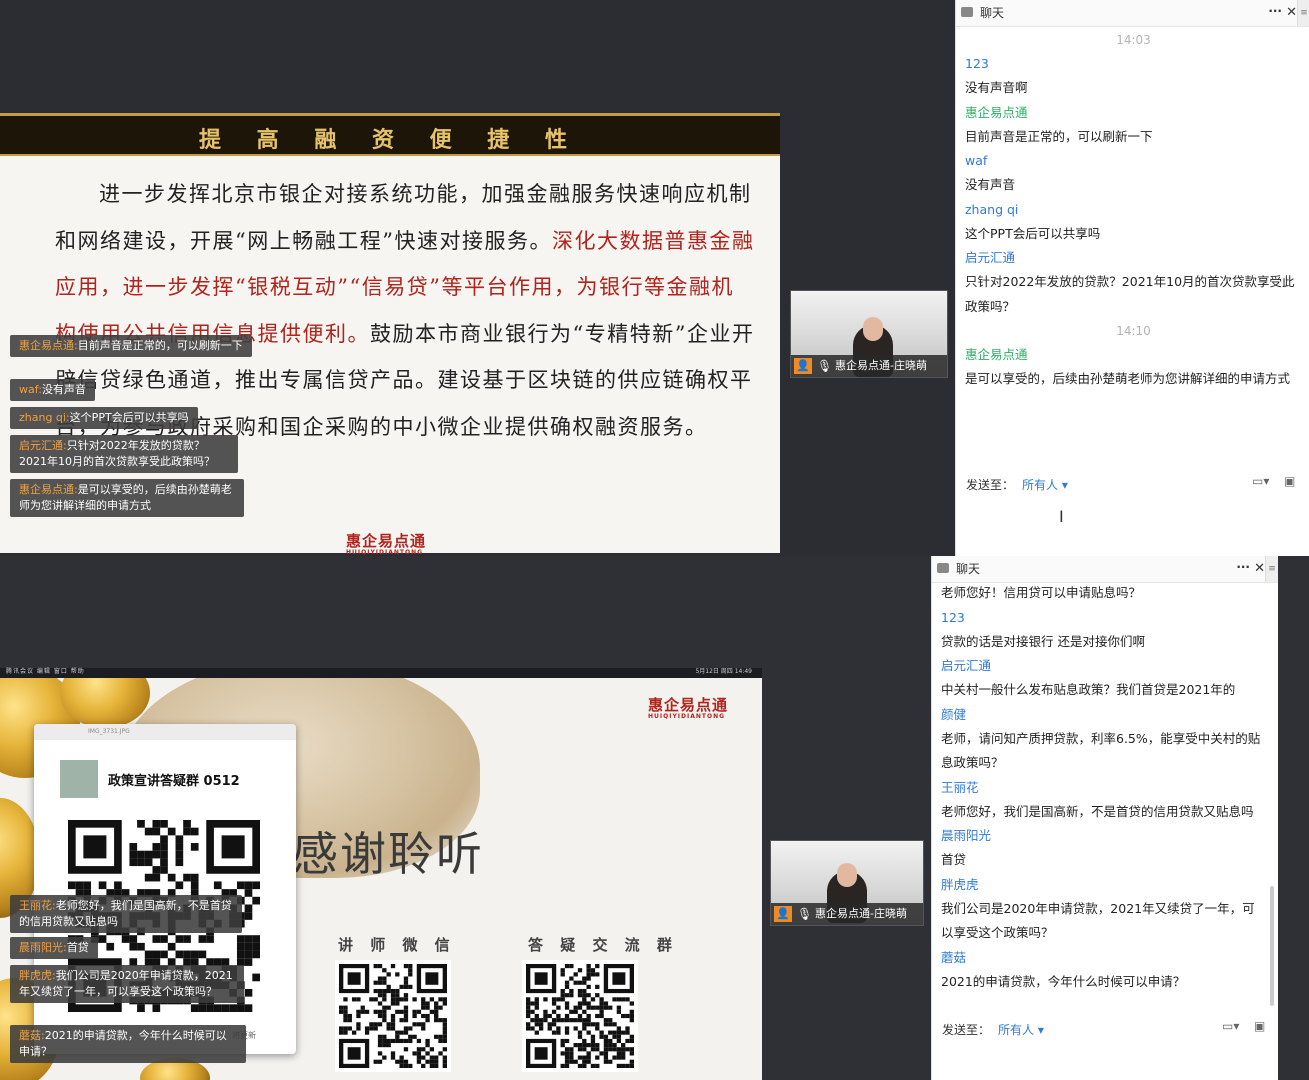 The image size is (1309, 1080). I want to click on message-sender: 颜健, so click(954, 714).